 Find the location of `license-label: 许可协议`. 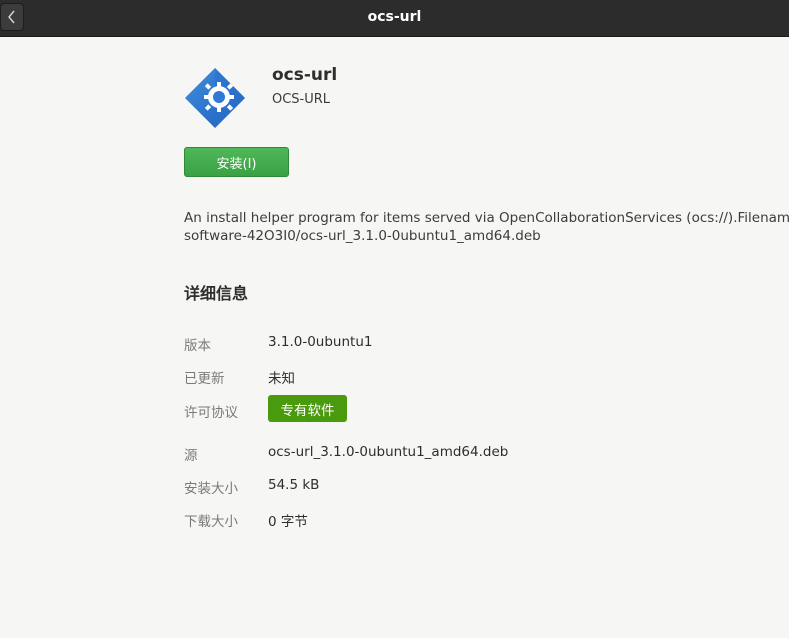

license-label: 许可协议 is located at coordinates (211, 413).